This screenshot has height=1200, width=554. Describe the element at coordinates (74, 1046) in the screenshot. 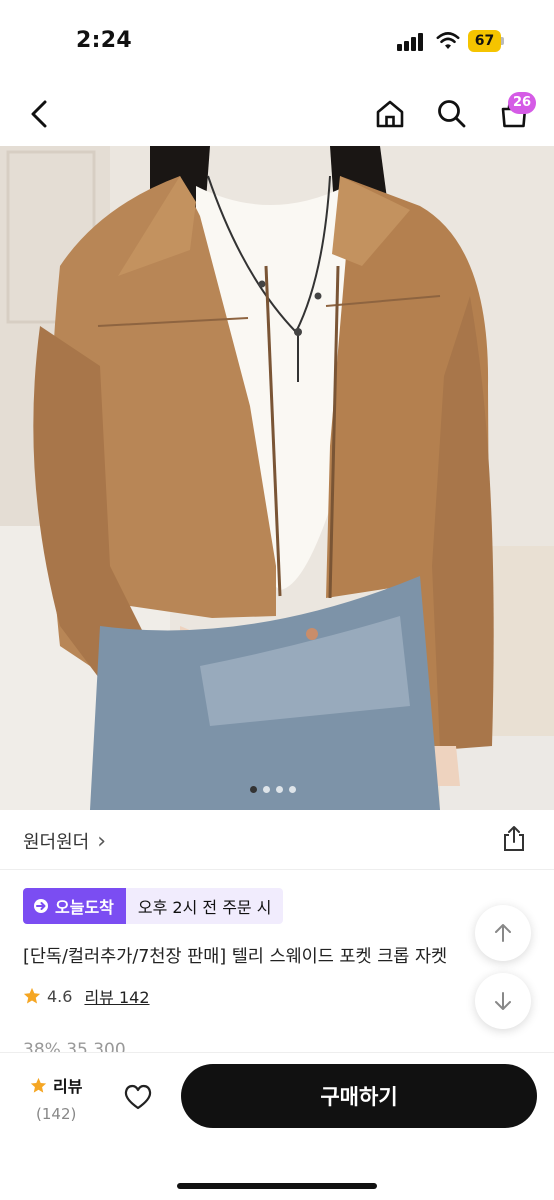

I see `price-peek: 38% 35,300` at that location.